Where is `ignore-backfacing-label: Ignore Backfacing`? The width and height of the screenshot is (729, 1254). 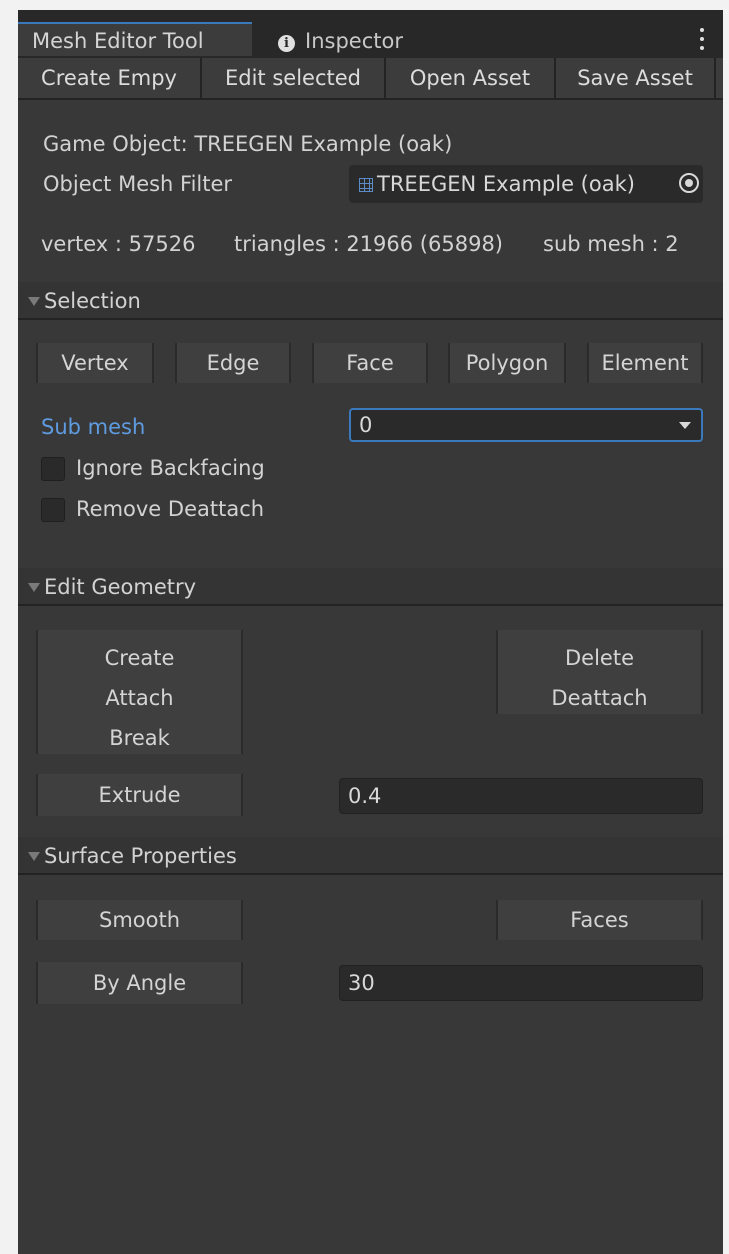 ignore-backfacing-label: Ignore Backfacing is located at coordinates (170, 468).